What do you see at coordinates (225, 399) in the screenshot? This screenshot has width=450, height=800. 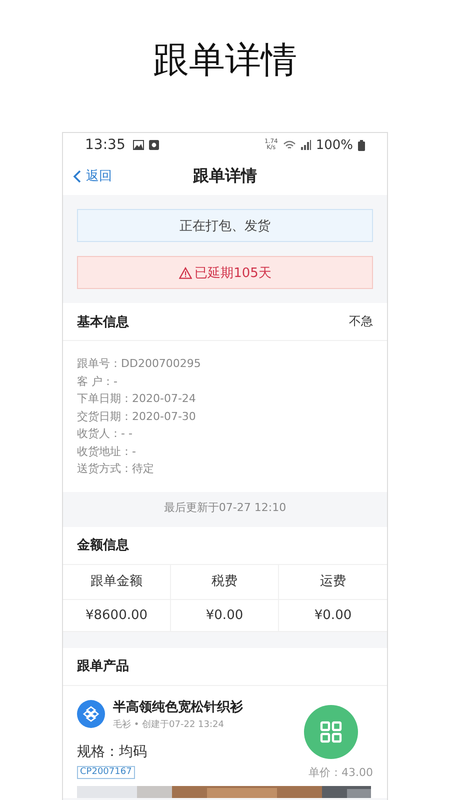 I see `info-field: 下单日期：2020-07-24` at bounding box center [225, 399].